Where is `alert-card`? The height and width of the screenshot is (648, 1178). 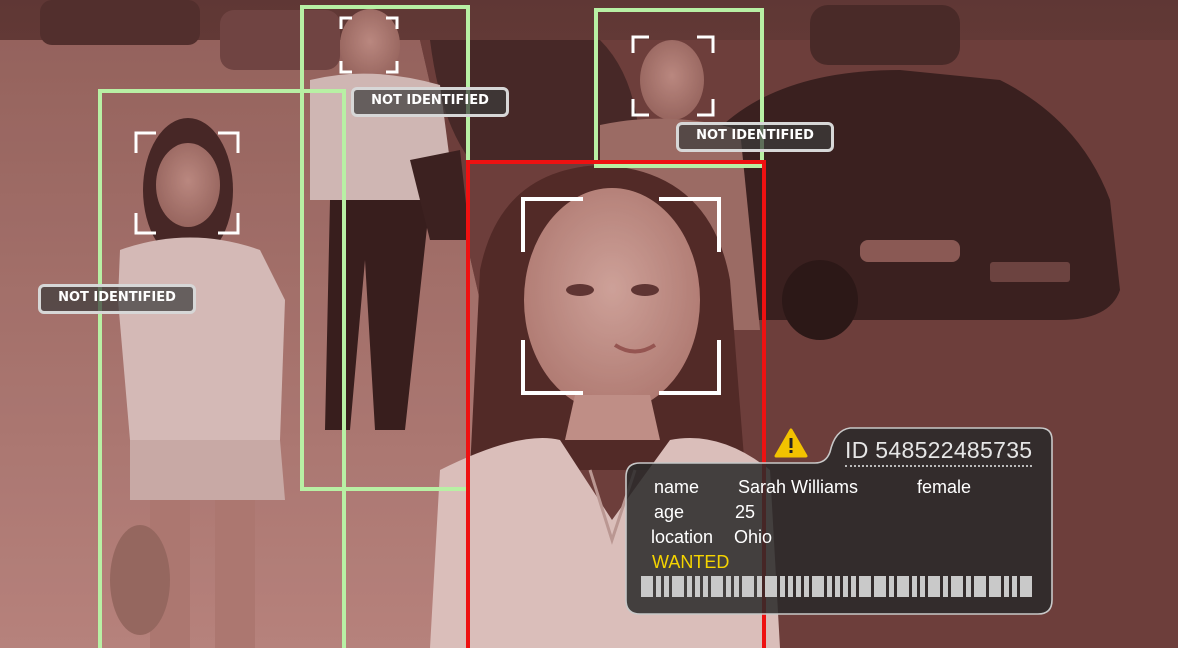
alert-card is located at coordinates (839, 521).